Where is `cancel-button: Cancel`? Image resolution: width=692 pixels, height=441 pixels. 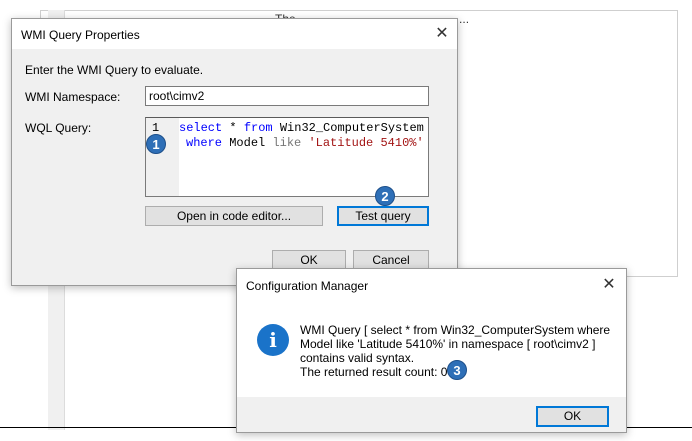
cancel-button: Cancel is located at coordinates (391, 260).